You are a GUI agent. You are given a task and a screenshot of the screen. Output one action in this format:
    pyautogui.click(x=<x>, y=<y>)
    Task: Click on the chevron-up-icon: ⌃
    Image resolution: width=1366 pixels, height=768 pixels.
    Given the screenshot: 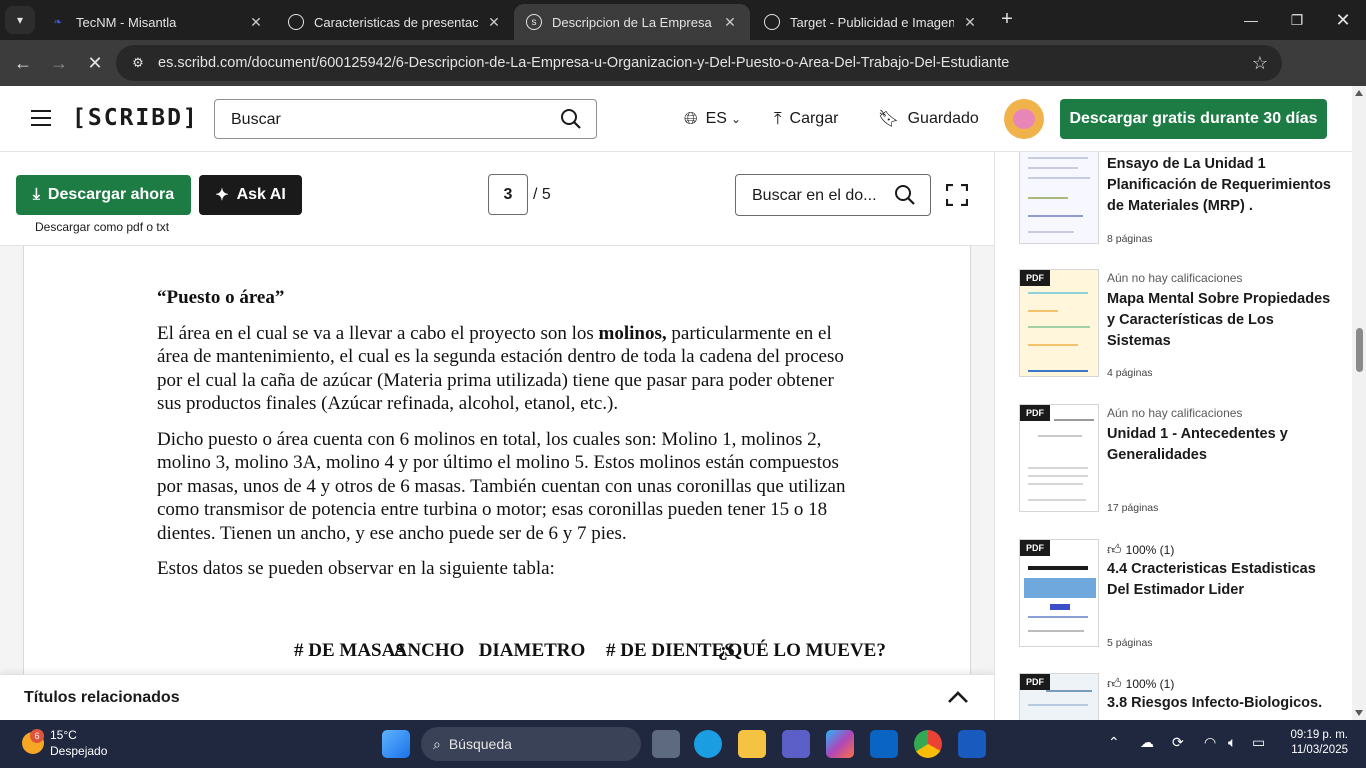 What is the action you would take?
    pyautogui.click(x=1114, y=742)
    